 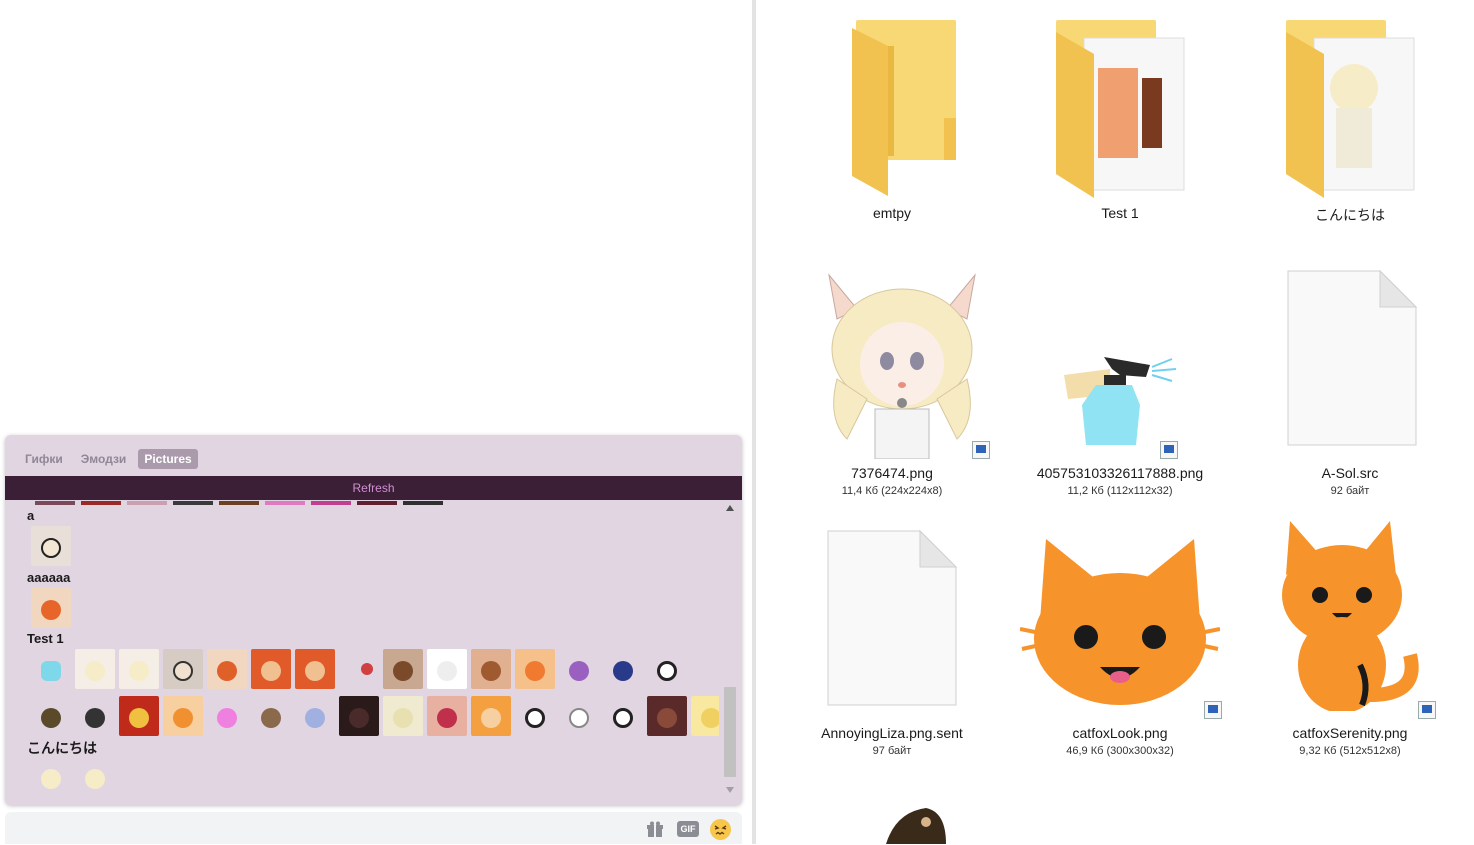 I want to click on file-7376474-png: 7376474.png 11,4 Кб (224x224x8), so click(x=892, y=385).